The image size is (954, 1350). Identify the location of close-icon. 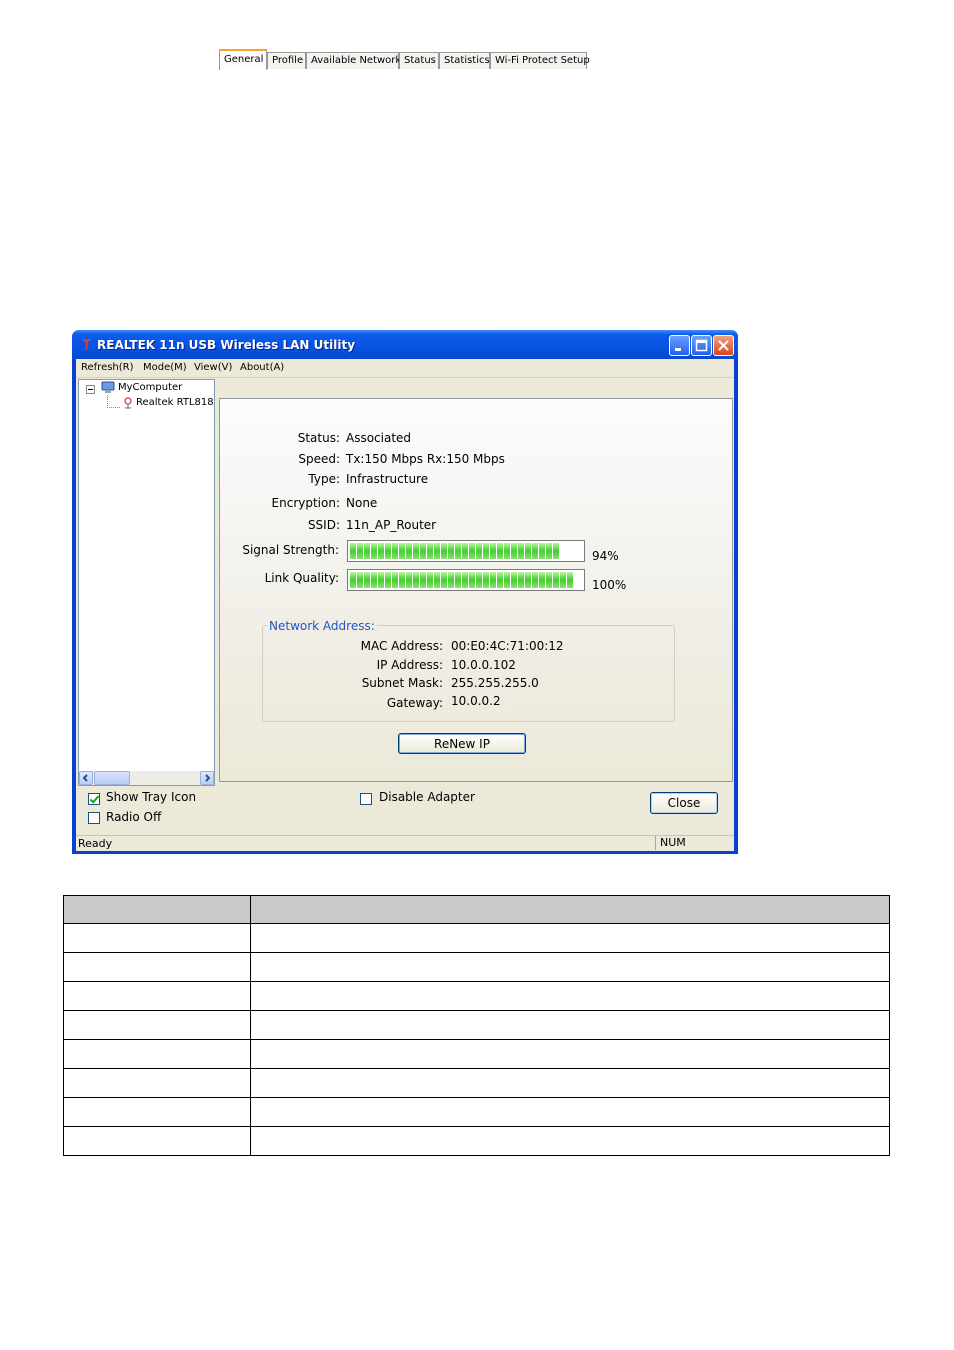
(723, 345).